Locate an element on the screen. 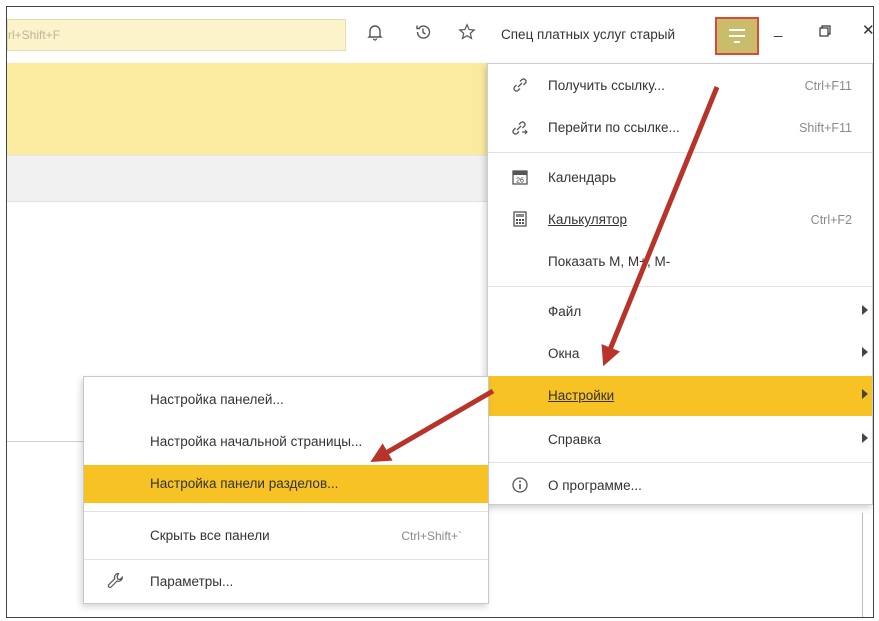 This screenshot has height=621, width=879. divider is located at coordinates (862, 565).